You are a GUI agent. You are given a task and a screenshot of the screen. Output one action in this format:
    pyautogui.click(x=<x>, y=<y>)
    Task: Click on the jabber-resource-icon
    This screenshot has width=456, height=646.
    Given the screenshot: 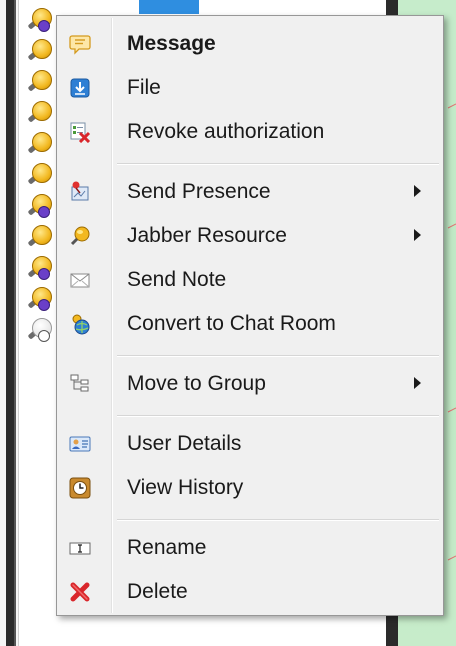 What is the action you would take?
    pyautogui.click(x=80, y=236)
    